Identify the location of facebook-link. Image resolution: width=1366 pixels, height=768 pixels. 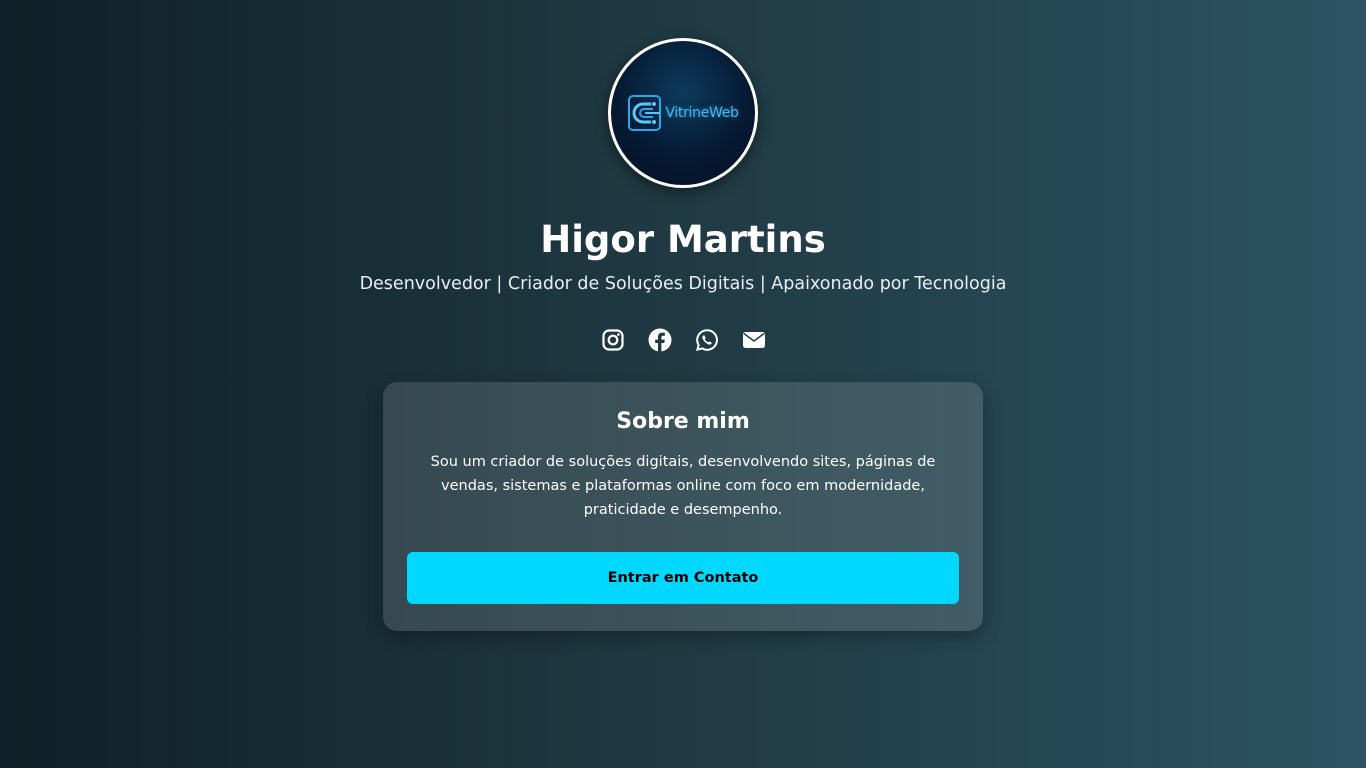
(660, 340).